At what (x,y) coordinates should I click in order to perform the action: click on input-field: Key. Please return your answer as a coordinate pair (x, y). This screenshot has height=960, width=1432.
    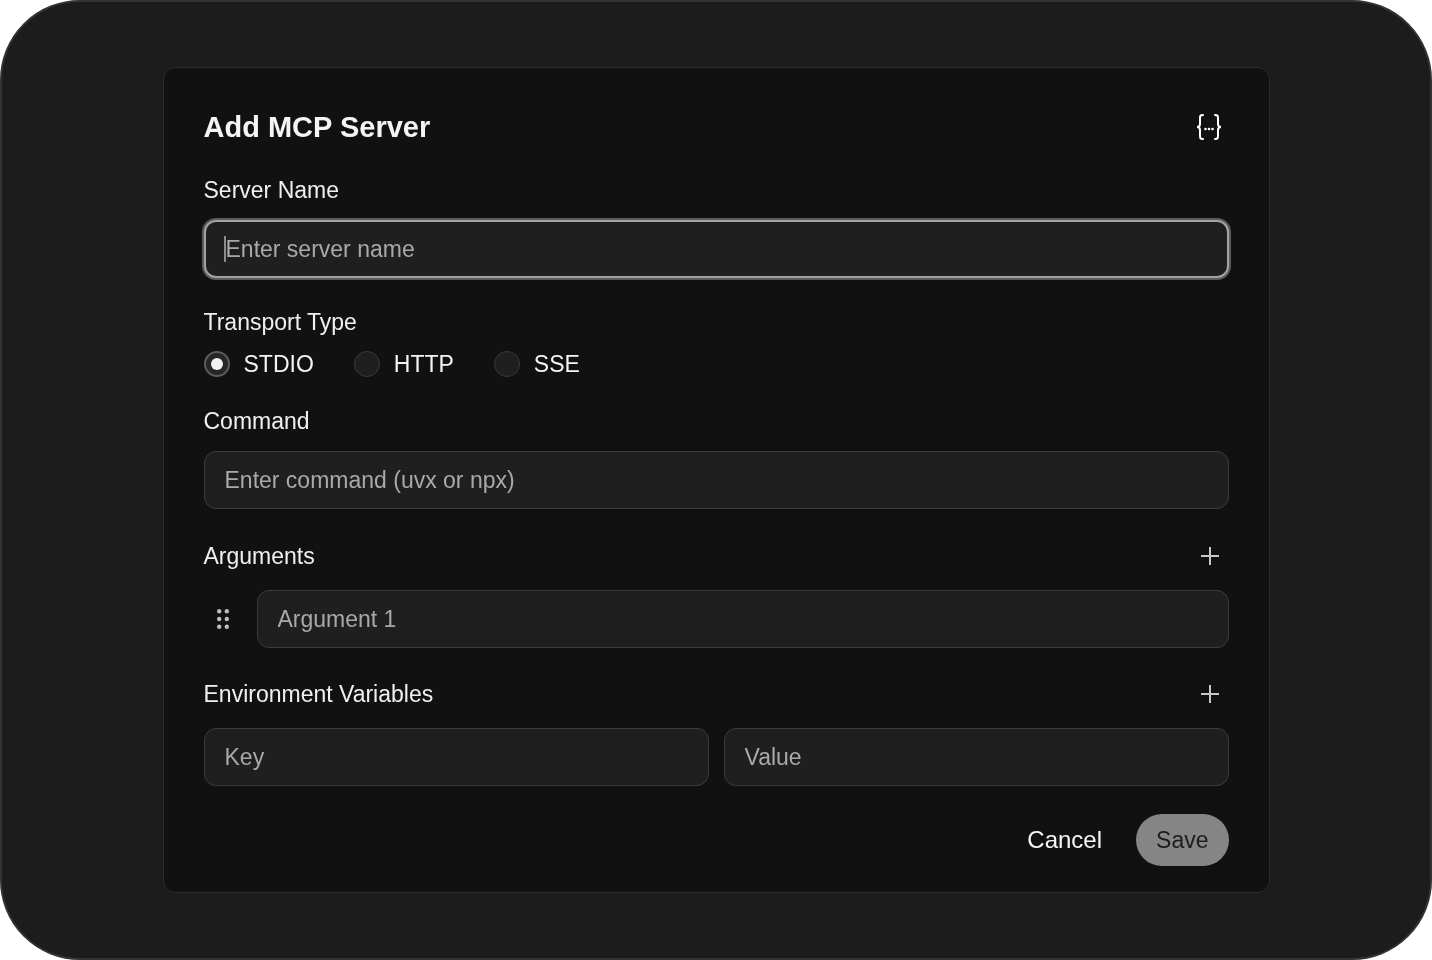
    Looking at the image, I should click on (456, 757).